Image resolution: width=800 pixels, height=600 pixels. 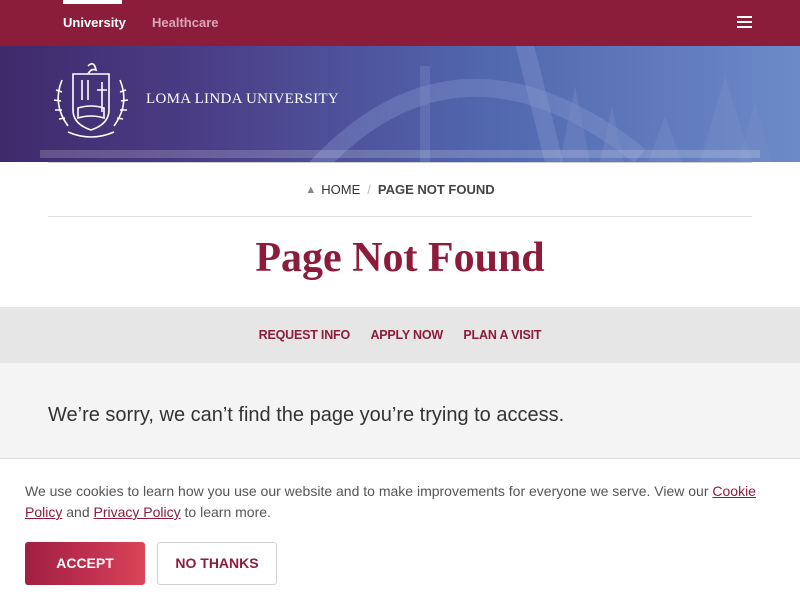 What do you see at coordinates (400, 23) in the screenshot?
I see `top-navigation-bar: University Healthcare` at bounding box center [400, 23].